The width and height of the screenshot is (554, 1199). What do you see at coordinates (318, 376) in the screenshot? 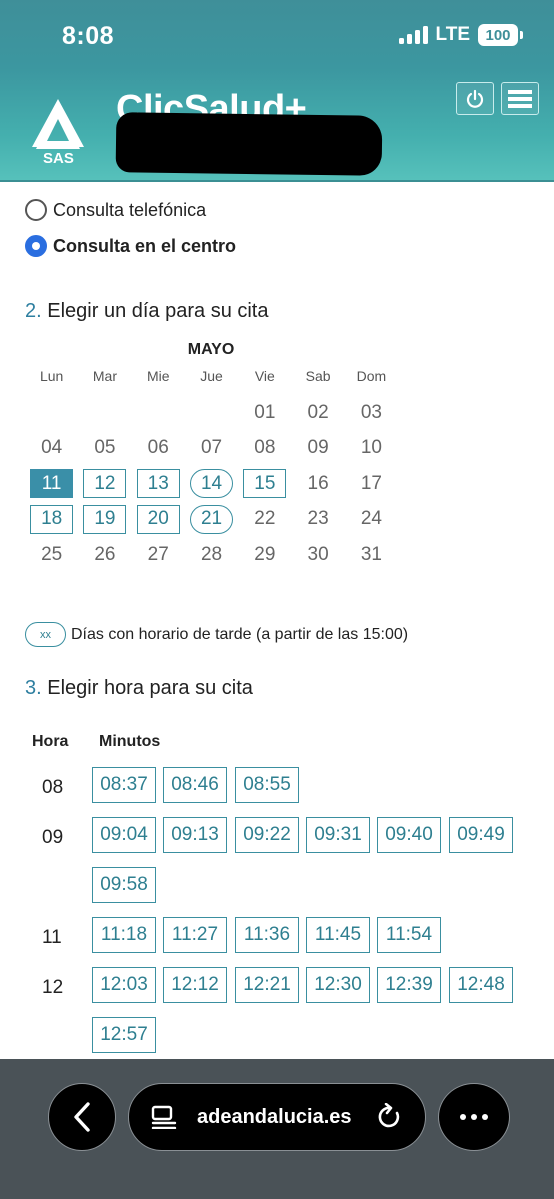
I see `weekday-label: Sab` at bounding box center [318, 376].